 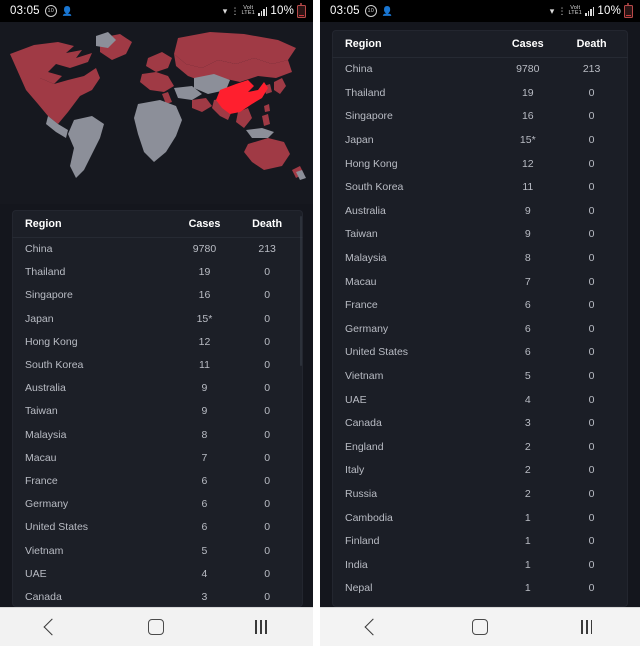 I want to click on table-row: England 2 0, so click(x=480, y=447).